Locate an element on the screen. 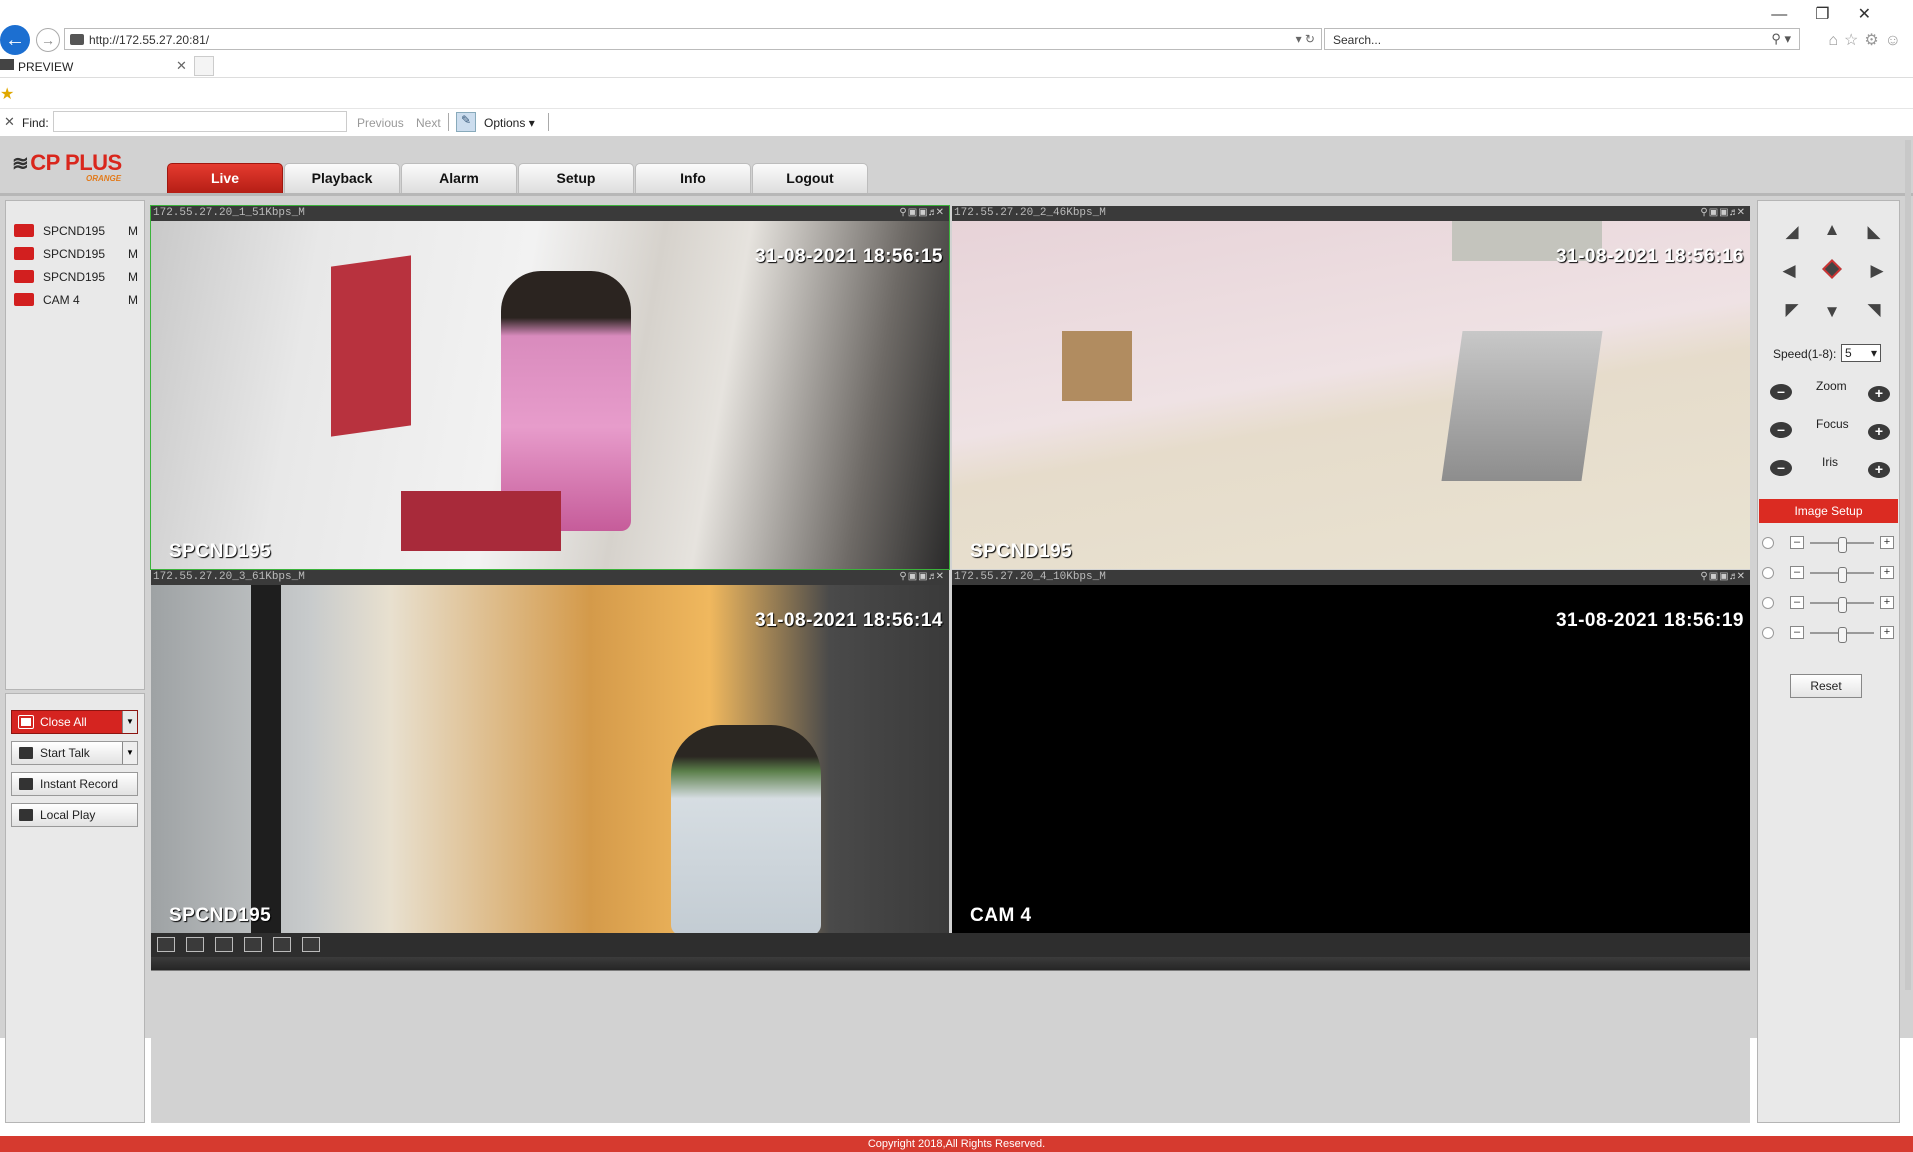 This screenshot has width=1913, height=1152. browser-tab: PREVIEW ✕ is located at coordinates (95, 66).